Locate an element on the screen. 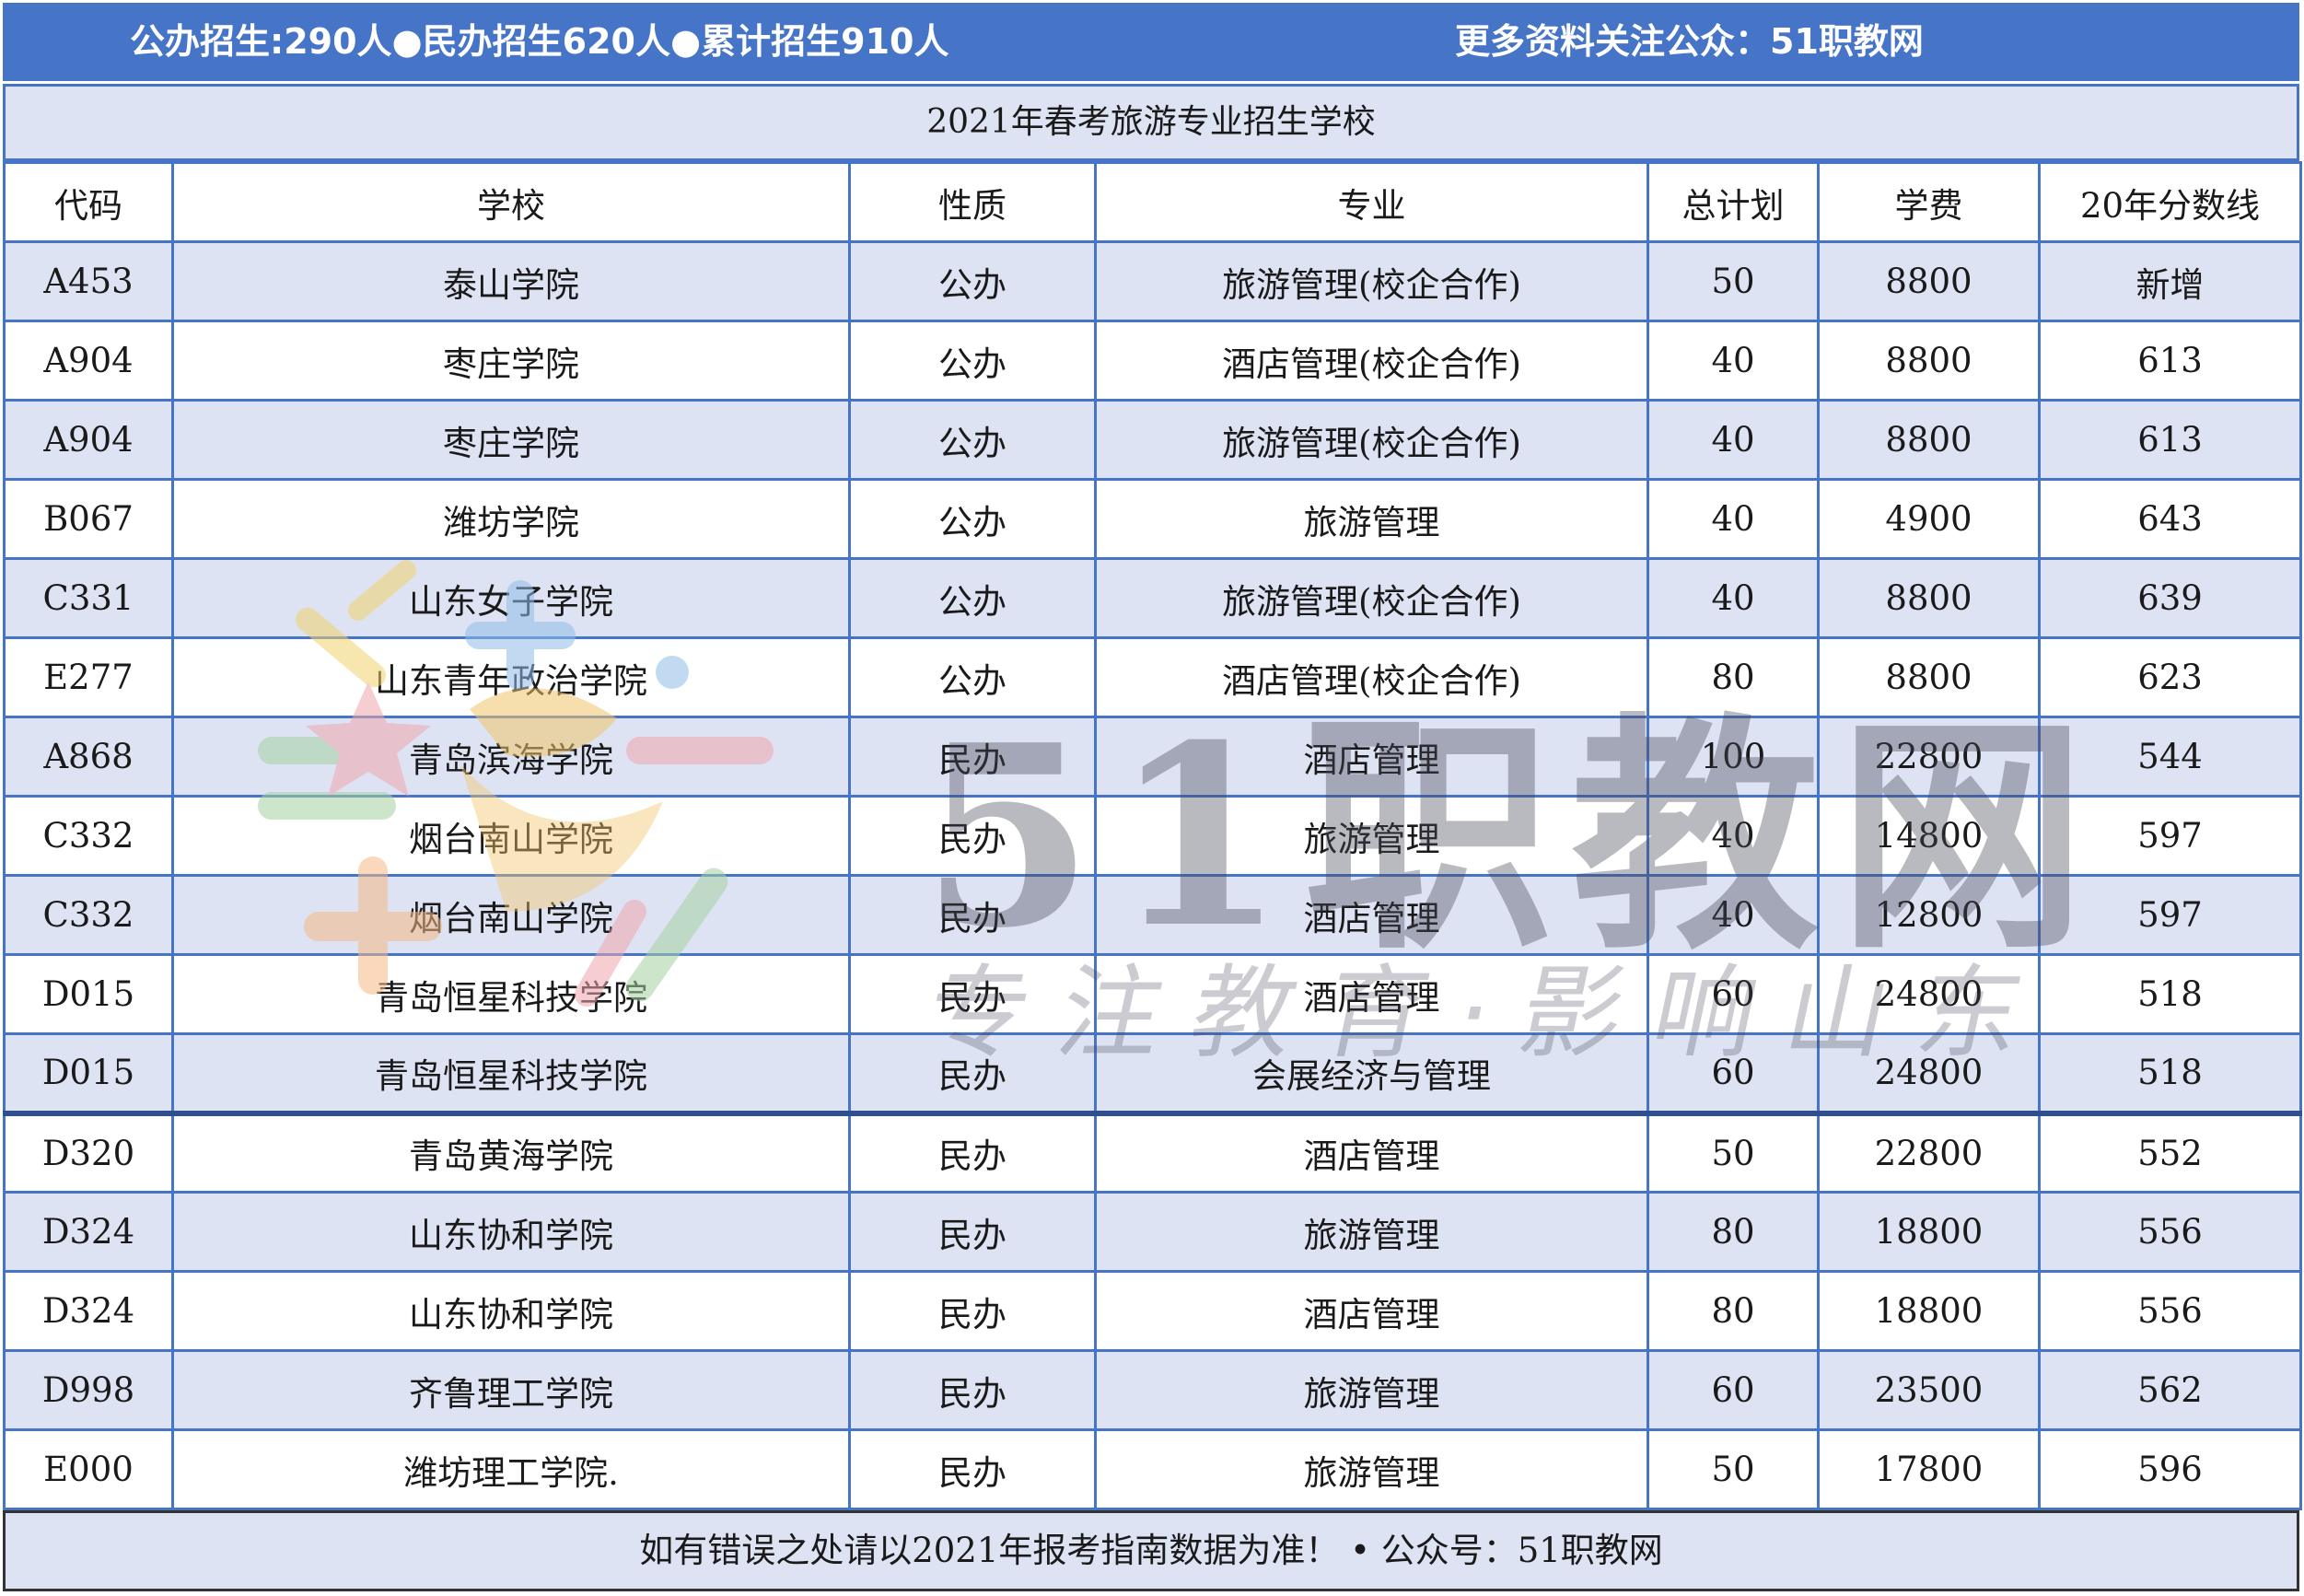  cell-school: 青岛滨海学院 is located at coordinates (511, 757).